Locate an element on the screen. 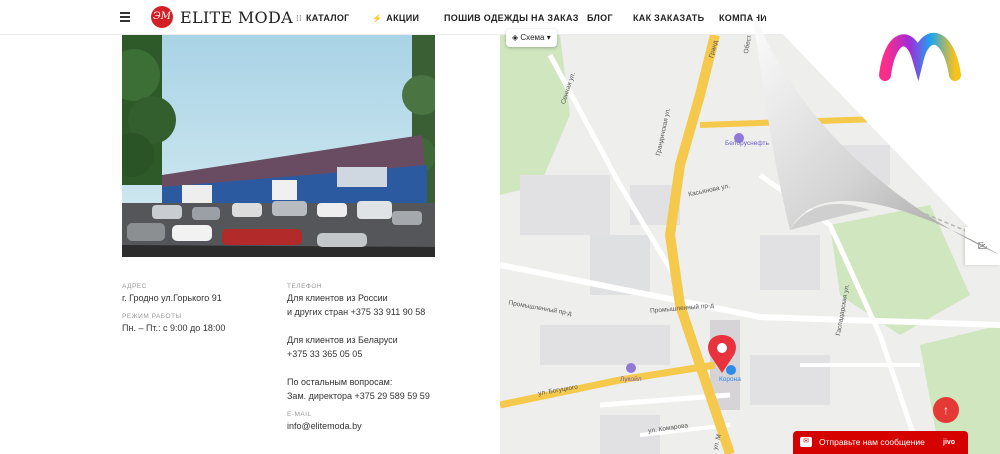 This screenshot has height=454, width=1000. nav-item-blog: БЛОГ is located at coordinates (600, 18).